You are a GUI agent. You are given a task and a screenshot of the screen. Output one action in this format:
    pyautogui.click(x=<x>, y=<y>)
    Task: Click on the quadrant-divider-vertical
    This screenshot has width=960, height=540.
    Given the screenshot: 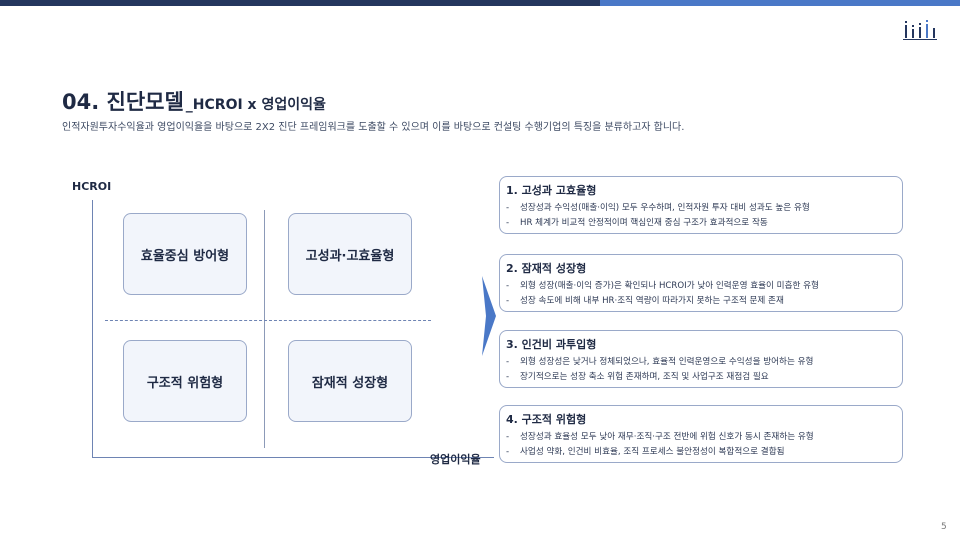 What is the action you would take?
    pyautogui.click(x=264, y=329)
    